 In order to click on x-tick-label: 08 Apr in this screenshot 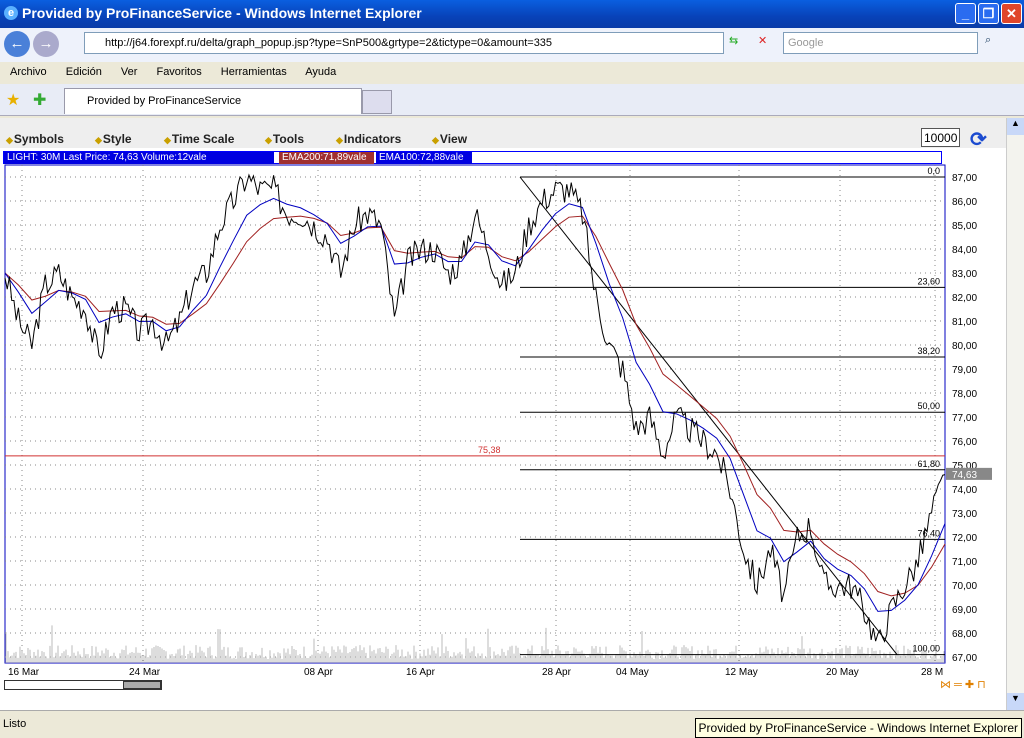, I will do `click(319, 672)`.